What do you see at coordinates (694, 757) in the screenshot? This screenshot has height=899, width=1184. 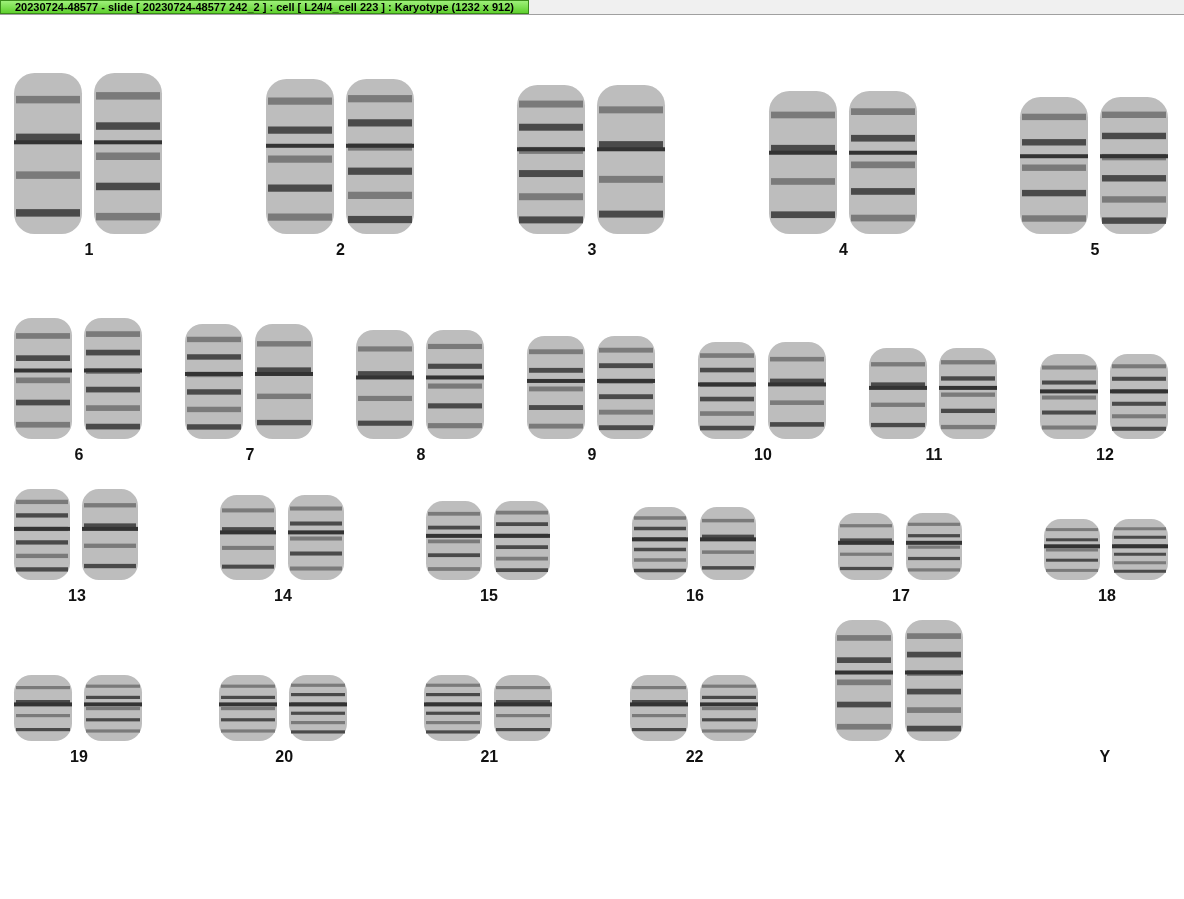 I see `chromosome-label: 22` at bounding box center [694, 757].